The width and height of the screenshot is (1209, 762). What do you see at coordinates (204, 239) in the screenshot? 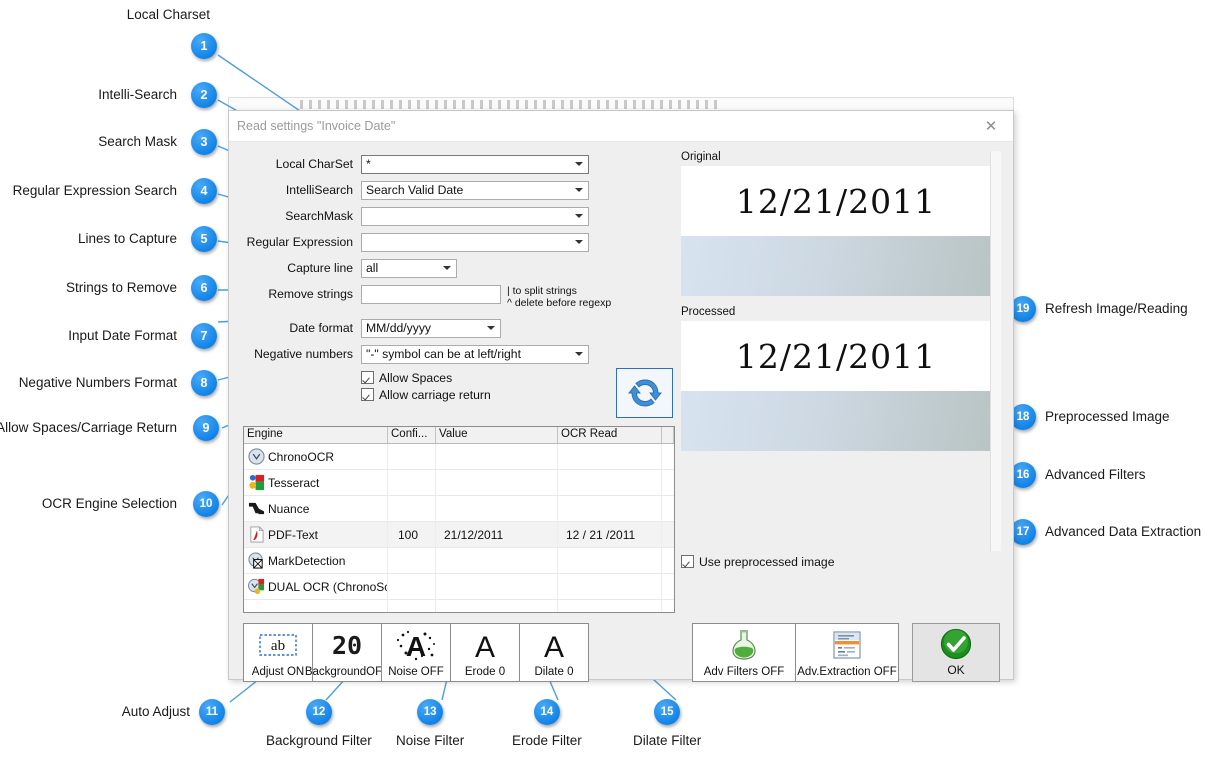
I see `annotation-5-badge: 5` at bounding box center [204, 239].